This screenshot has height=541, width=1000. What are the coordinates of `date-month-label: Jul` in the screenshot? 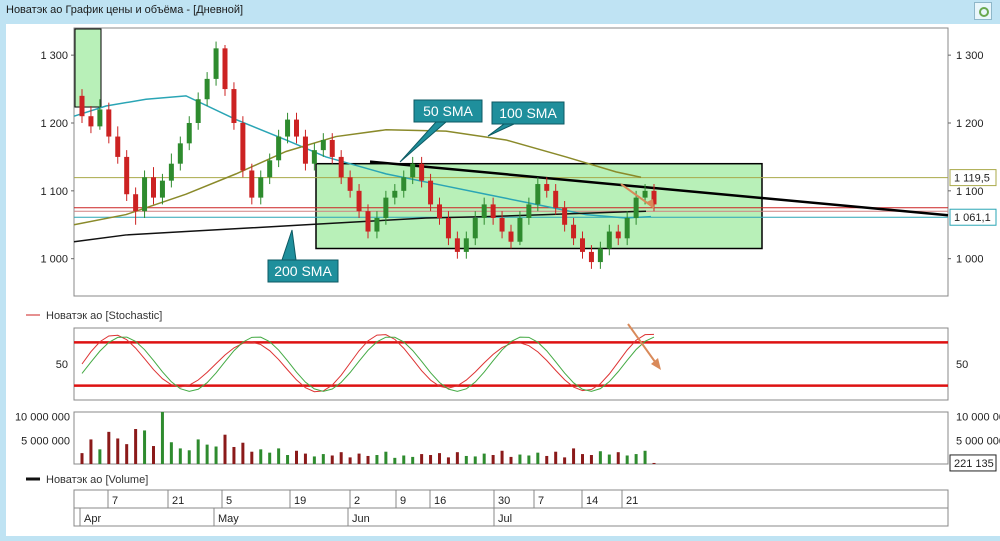 It's located at (505, 519).